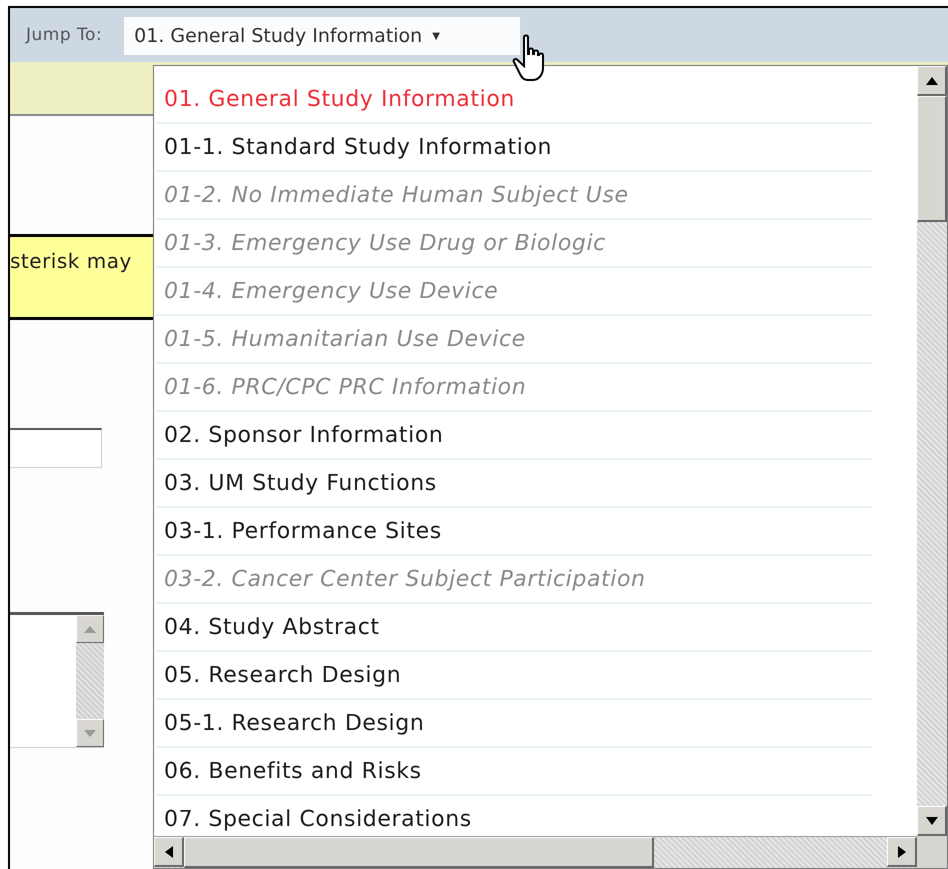  I want to click on scroll-left-button, so click(169, 852).